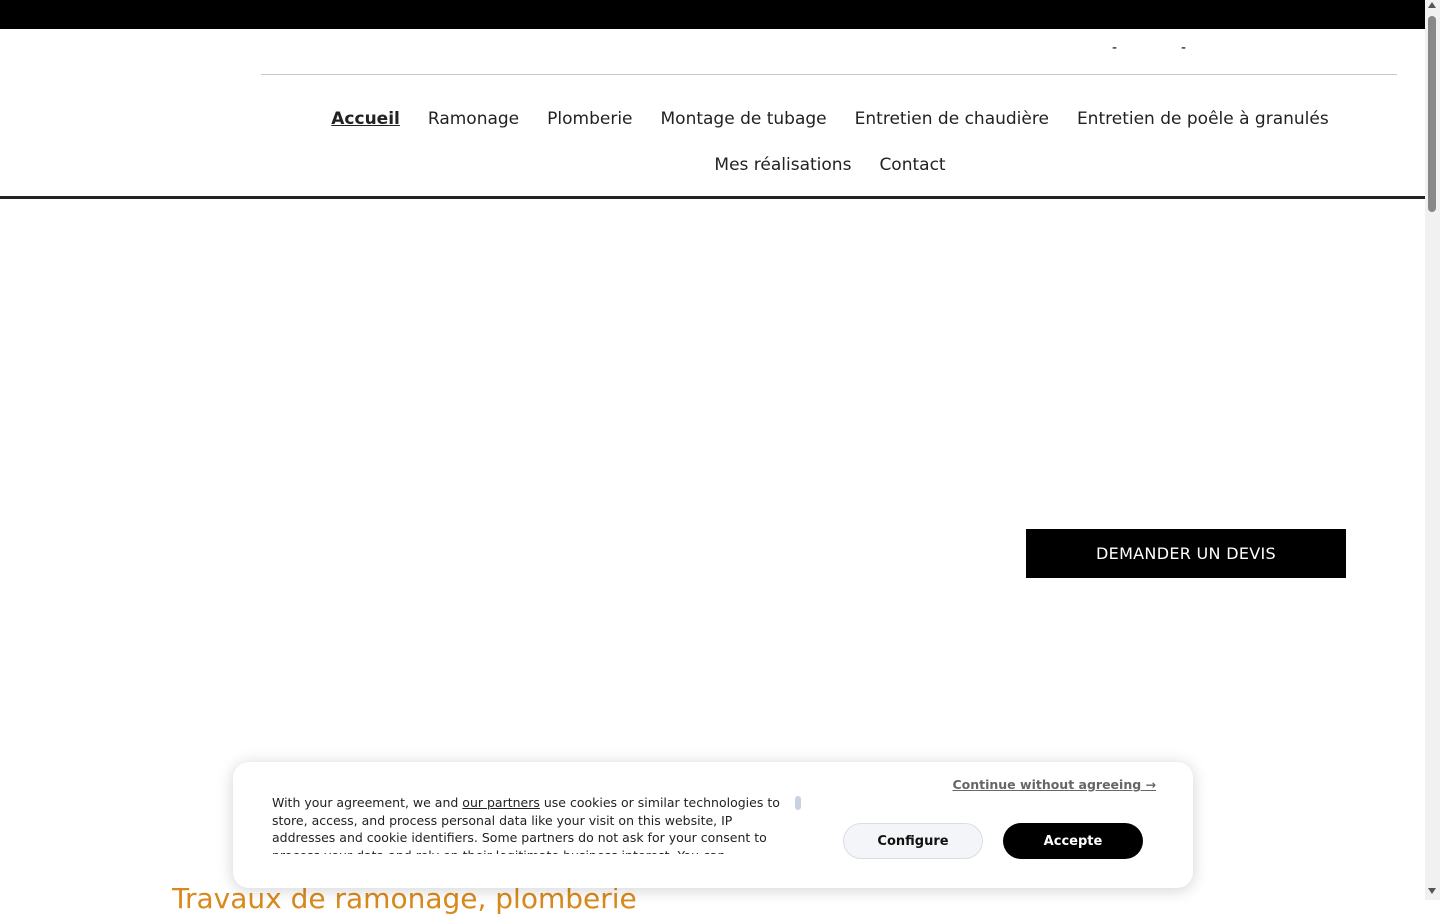  I want to click on scroll-up-icon, so click(1432, 5).